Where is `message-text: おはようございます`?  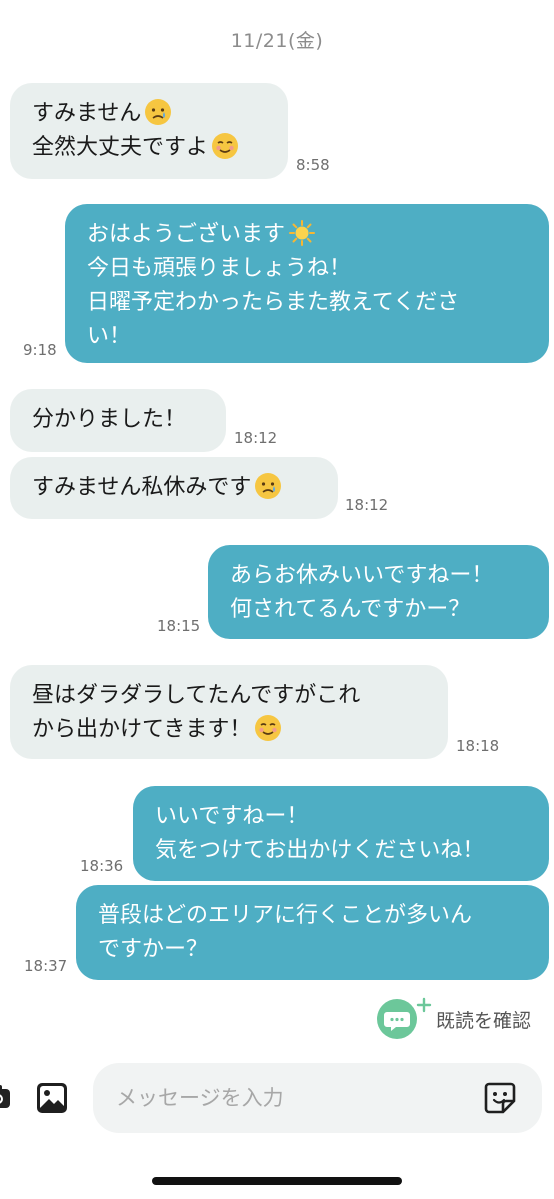 message-text: おはようございます is located at coordinates (186, 234).